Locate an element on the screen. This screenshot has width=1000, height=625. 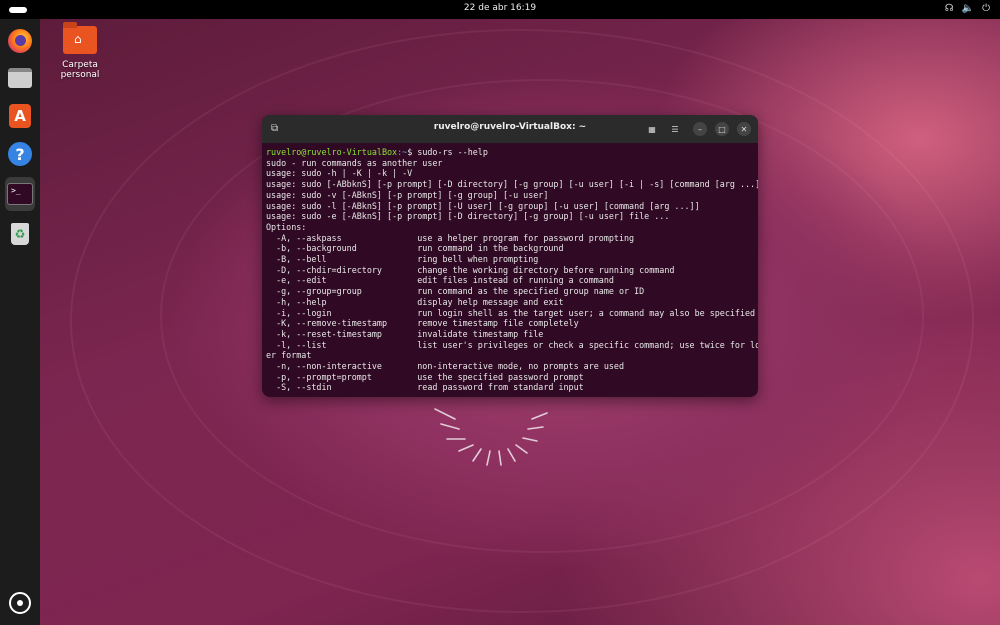
output-line: er format is located at coordinates (289, 355).